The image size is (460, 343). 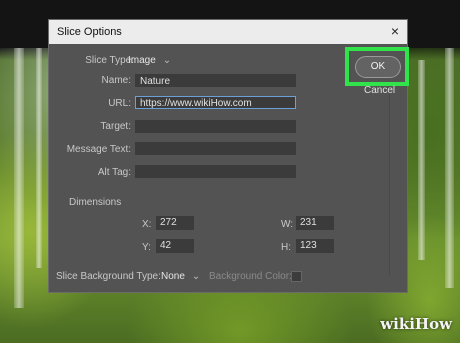 What do you see at coordinates (215, 80) in the screenshot?
I see `name-field: Nature` at bounding box center [215, 80].